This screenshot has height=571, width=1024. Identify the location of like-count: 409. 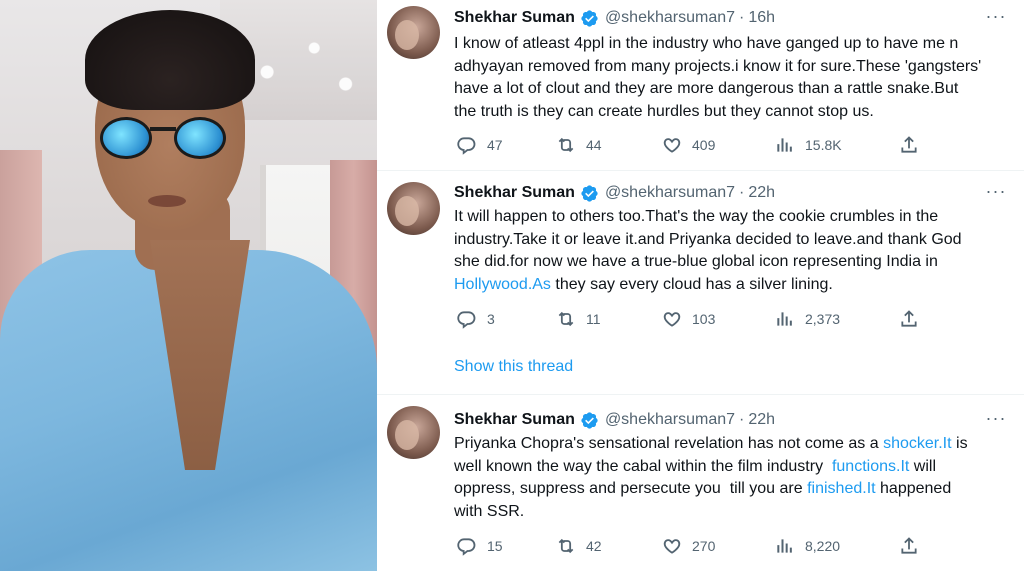
(704, 145).